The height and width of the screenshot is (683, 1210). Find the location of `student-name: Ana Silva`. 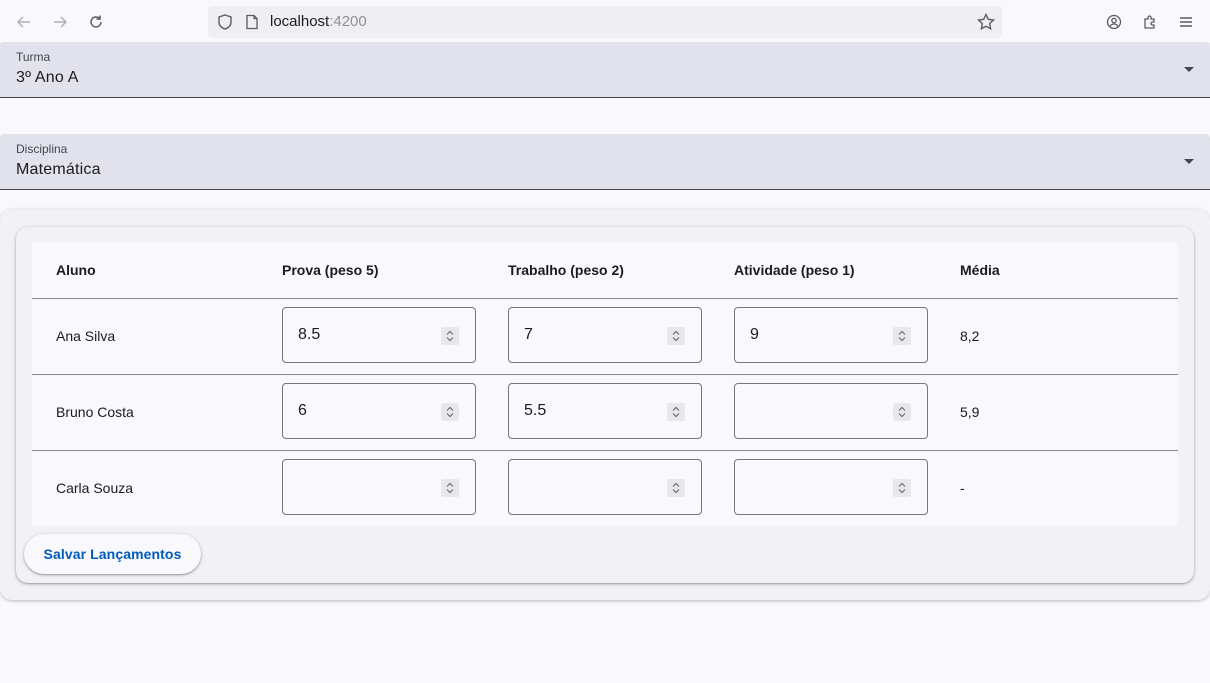

student-name: Ana Silva is located at coordinates (157, 336).